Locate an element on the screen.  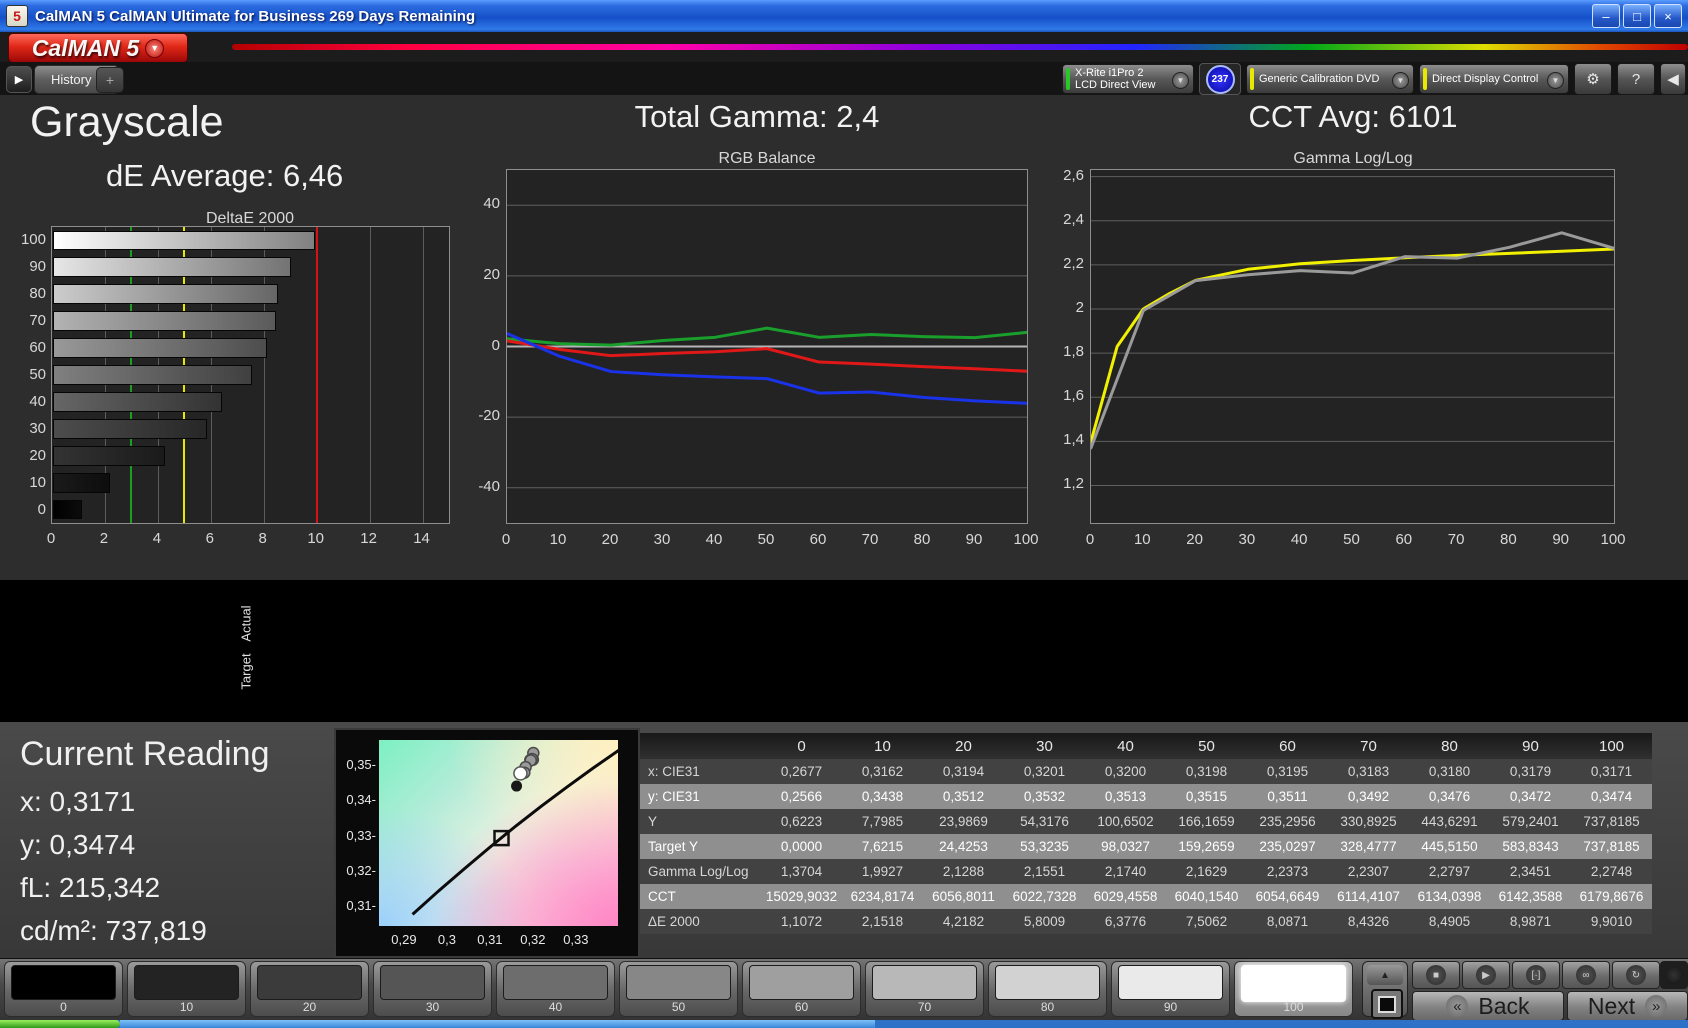
continuous-button: ∞ is located at coordinates (1586, 975).